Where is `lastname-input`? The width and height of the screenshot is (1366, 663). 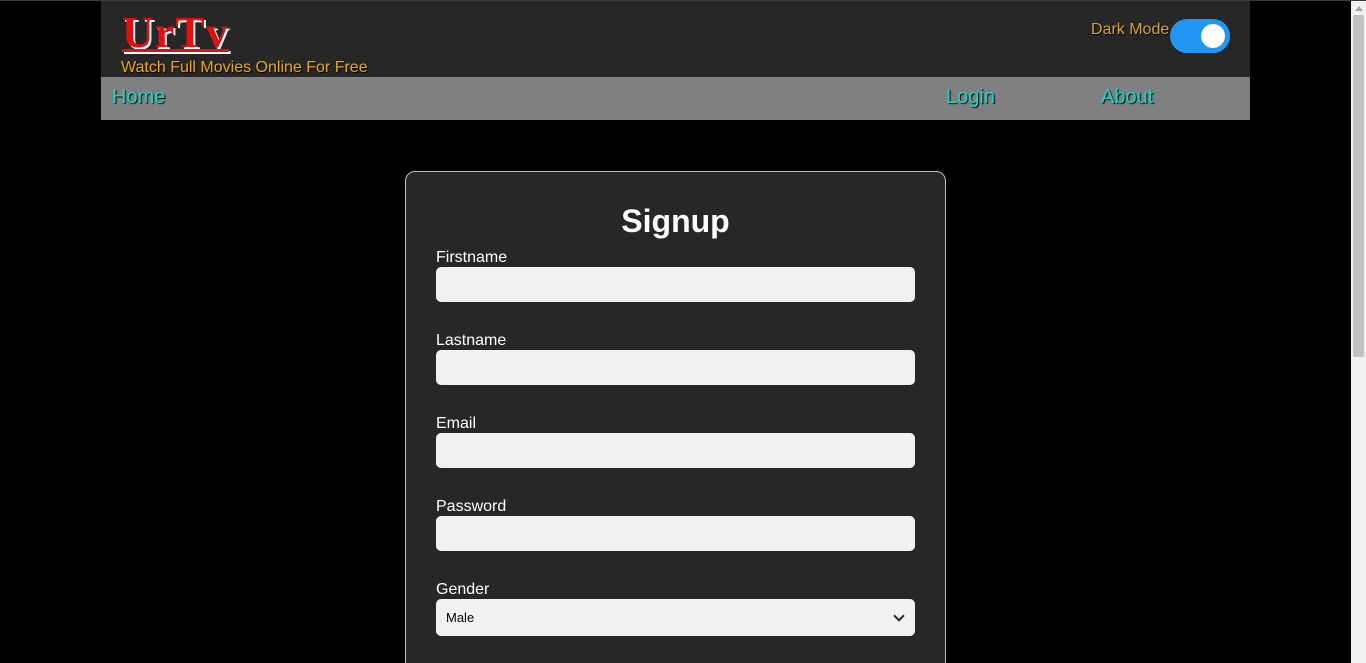
lastname-input is located at coordinates (675, 367).